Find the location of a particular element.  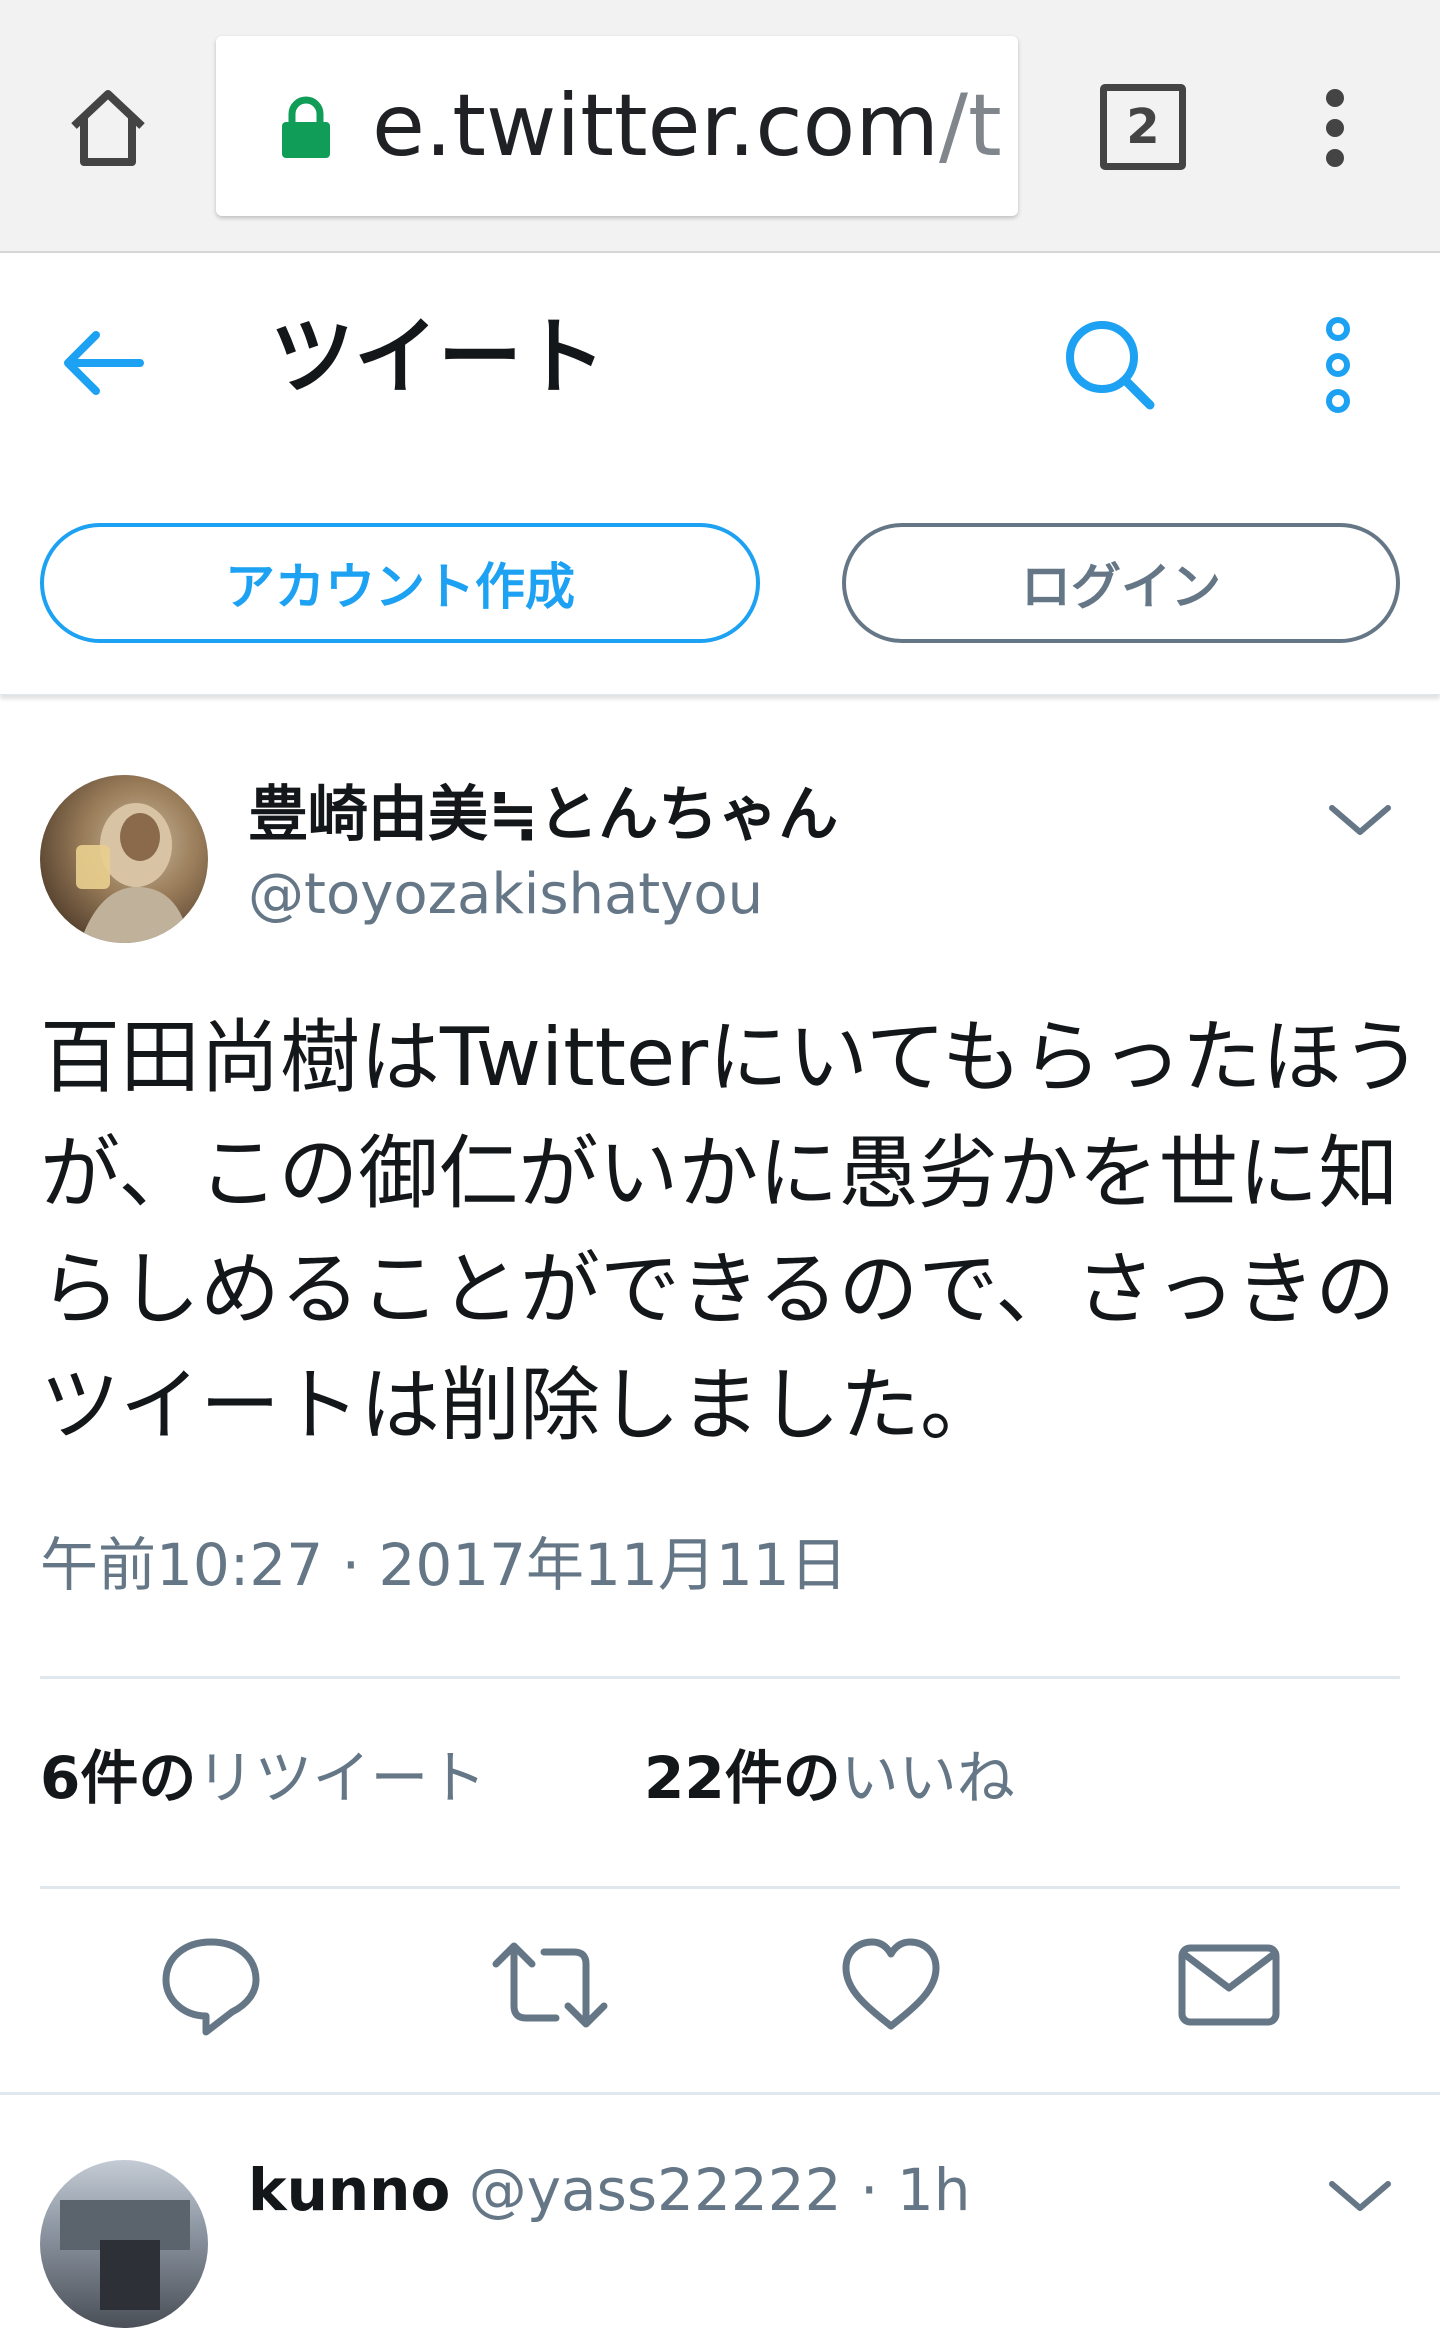

like-icon is located at coordinates (891, 1985).